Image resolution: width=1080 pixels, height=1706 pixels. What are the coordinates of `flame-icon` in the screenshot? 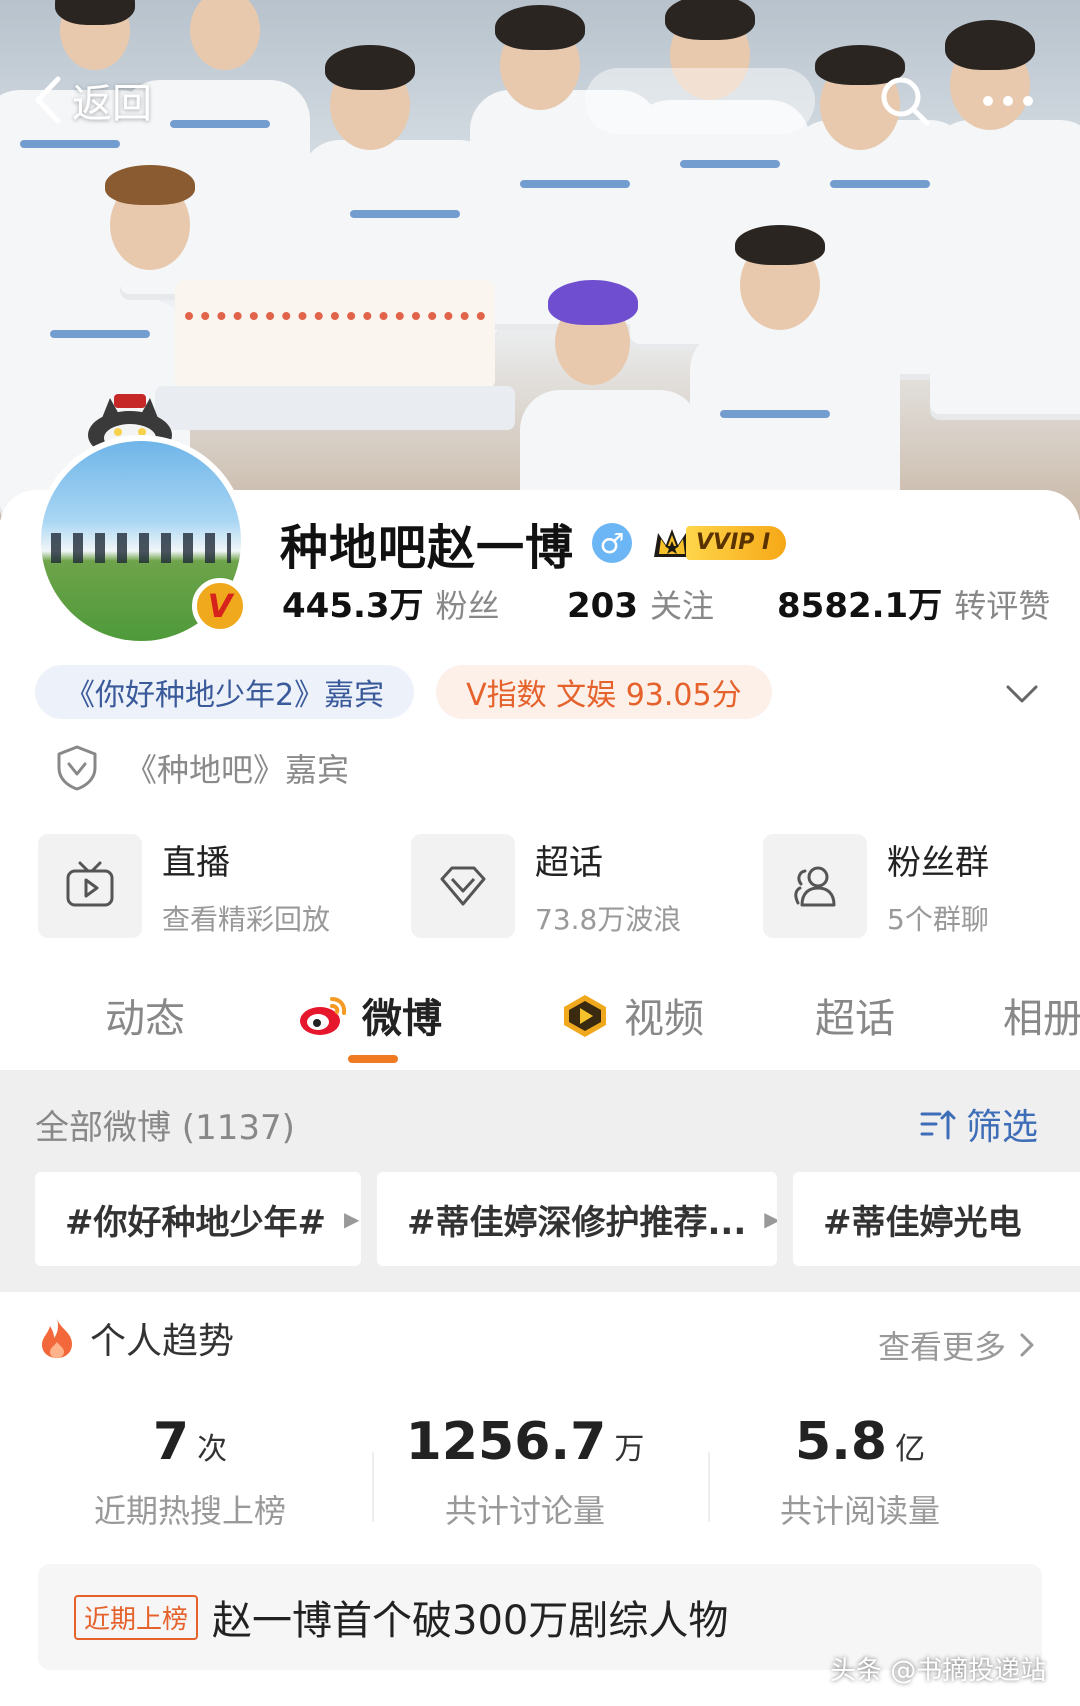 It's located at (57, 1338).